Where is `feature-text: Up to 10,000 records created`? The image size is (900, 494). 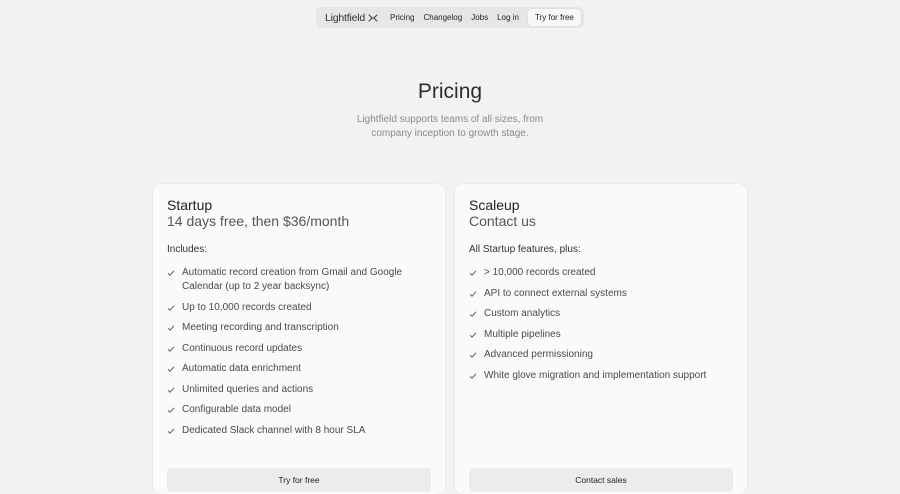
feature-text: Up to 10,000 records created is located at coordinates (247, 307).